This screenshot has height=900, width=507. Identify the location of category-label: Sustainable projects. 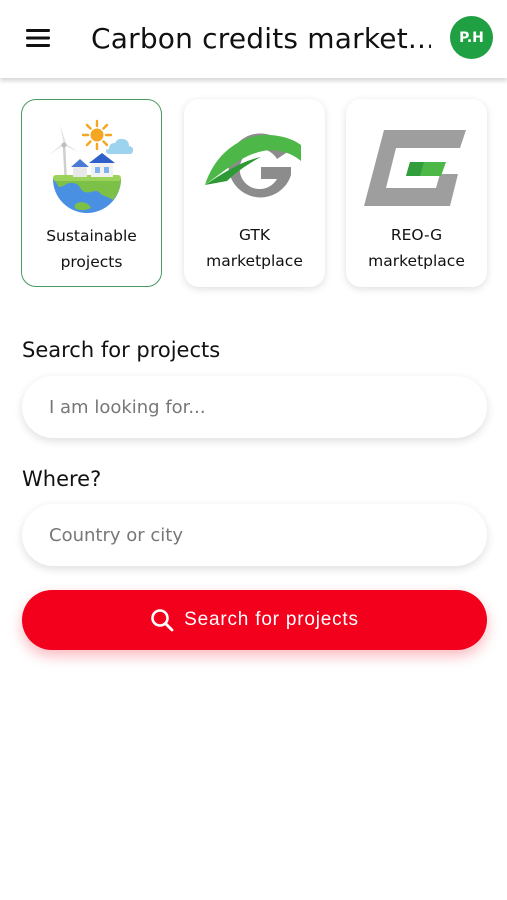
(91, 249).